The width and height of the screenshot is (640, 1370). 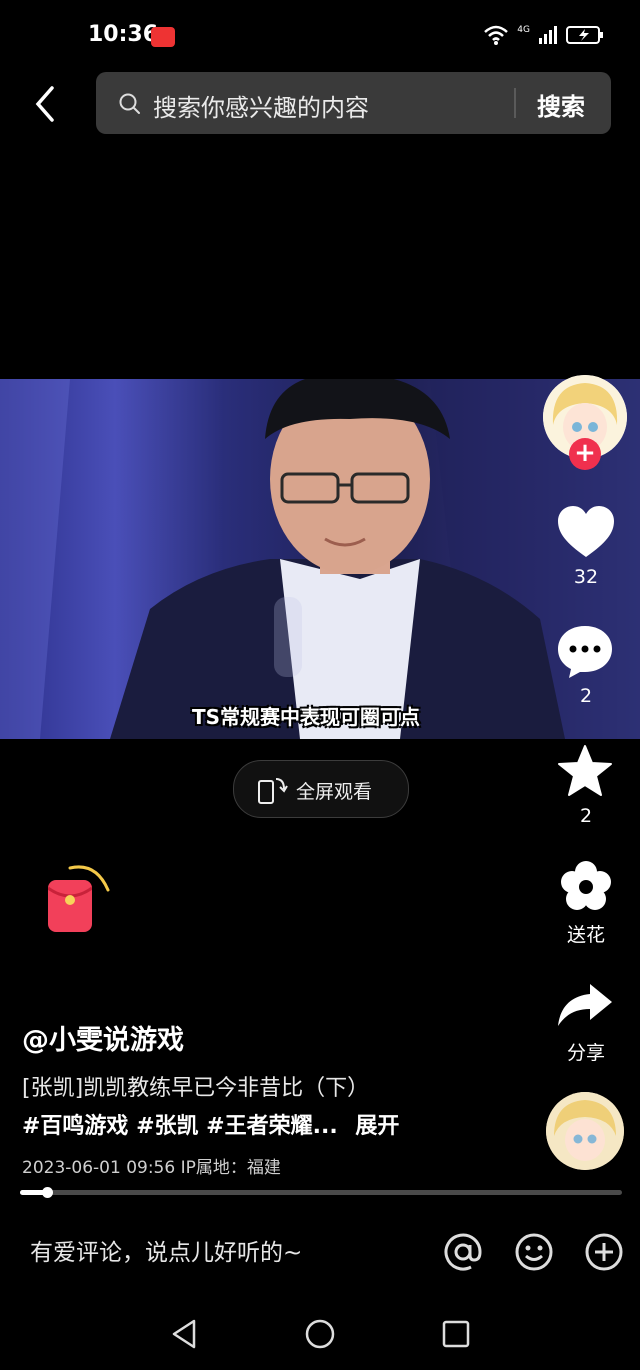 What do you see at coordinates (586, 577) in the screenshot?
I see `like-count: 32` at bounding box center [586, 577].